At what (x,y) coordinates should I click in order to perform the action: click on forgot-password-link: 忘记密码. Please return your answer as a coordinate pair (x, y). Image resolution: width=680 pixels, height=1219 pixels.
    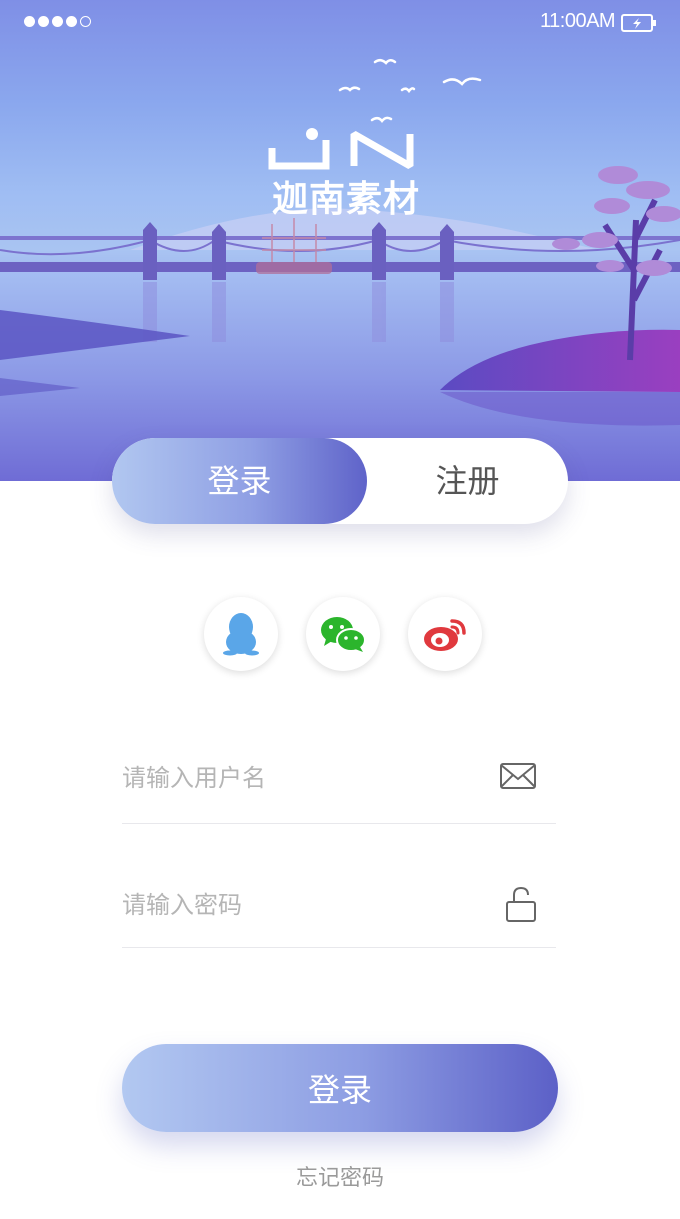
    Looking at the image, I should click on (340, 1176).